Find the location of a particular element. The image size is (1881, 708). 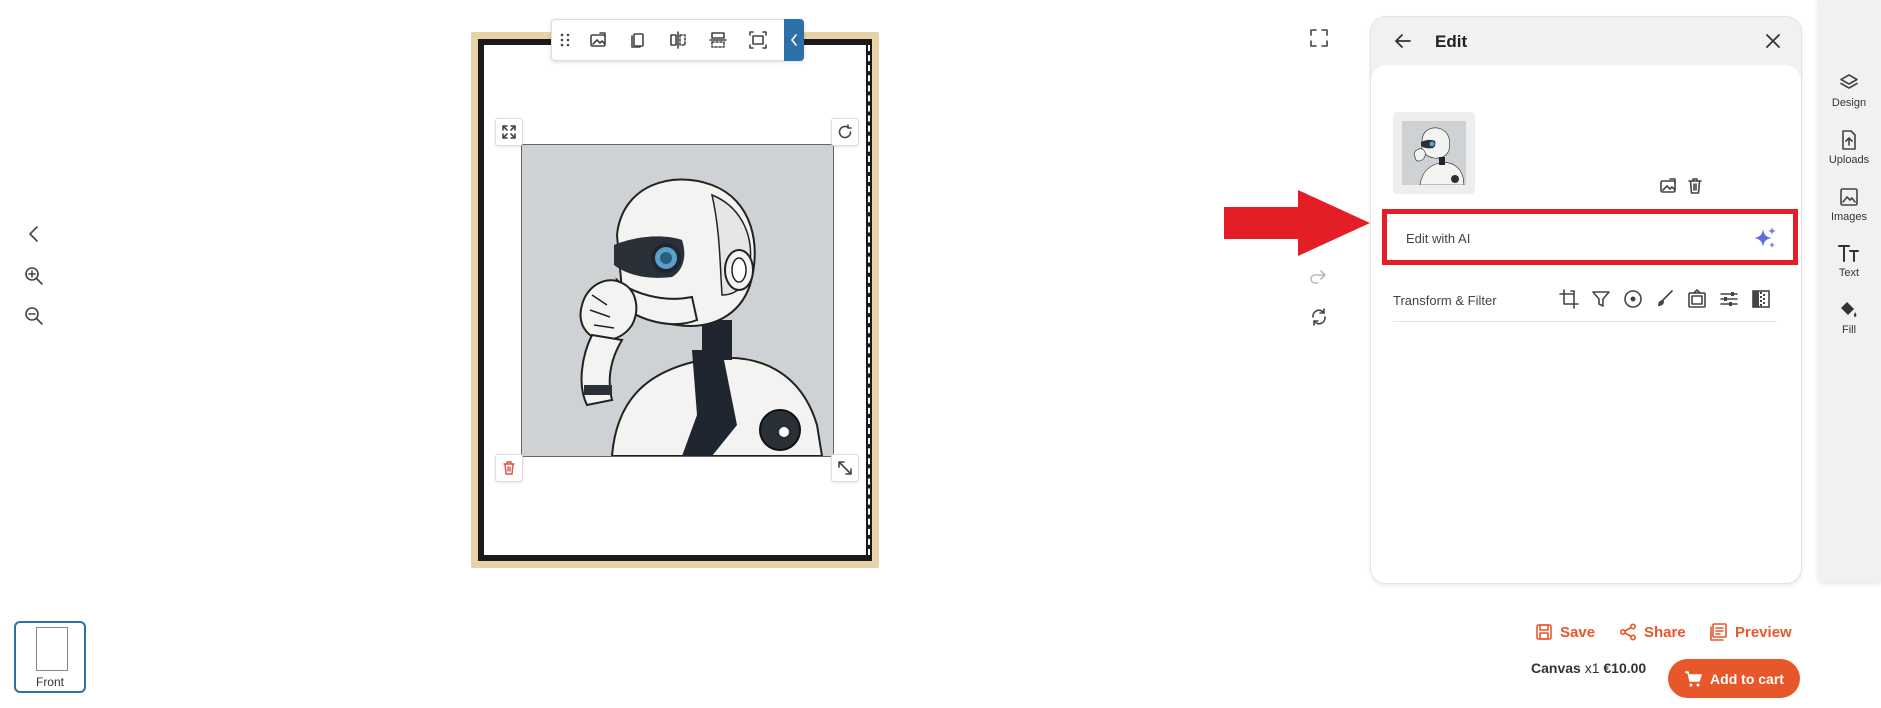

page-thumbnail-front: Front is located at coordinates (50, 657).